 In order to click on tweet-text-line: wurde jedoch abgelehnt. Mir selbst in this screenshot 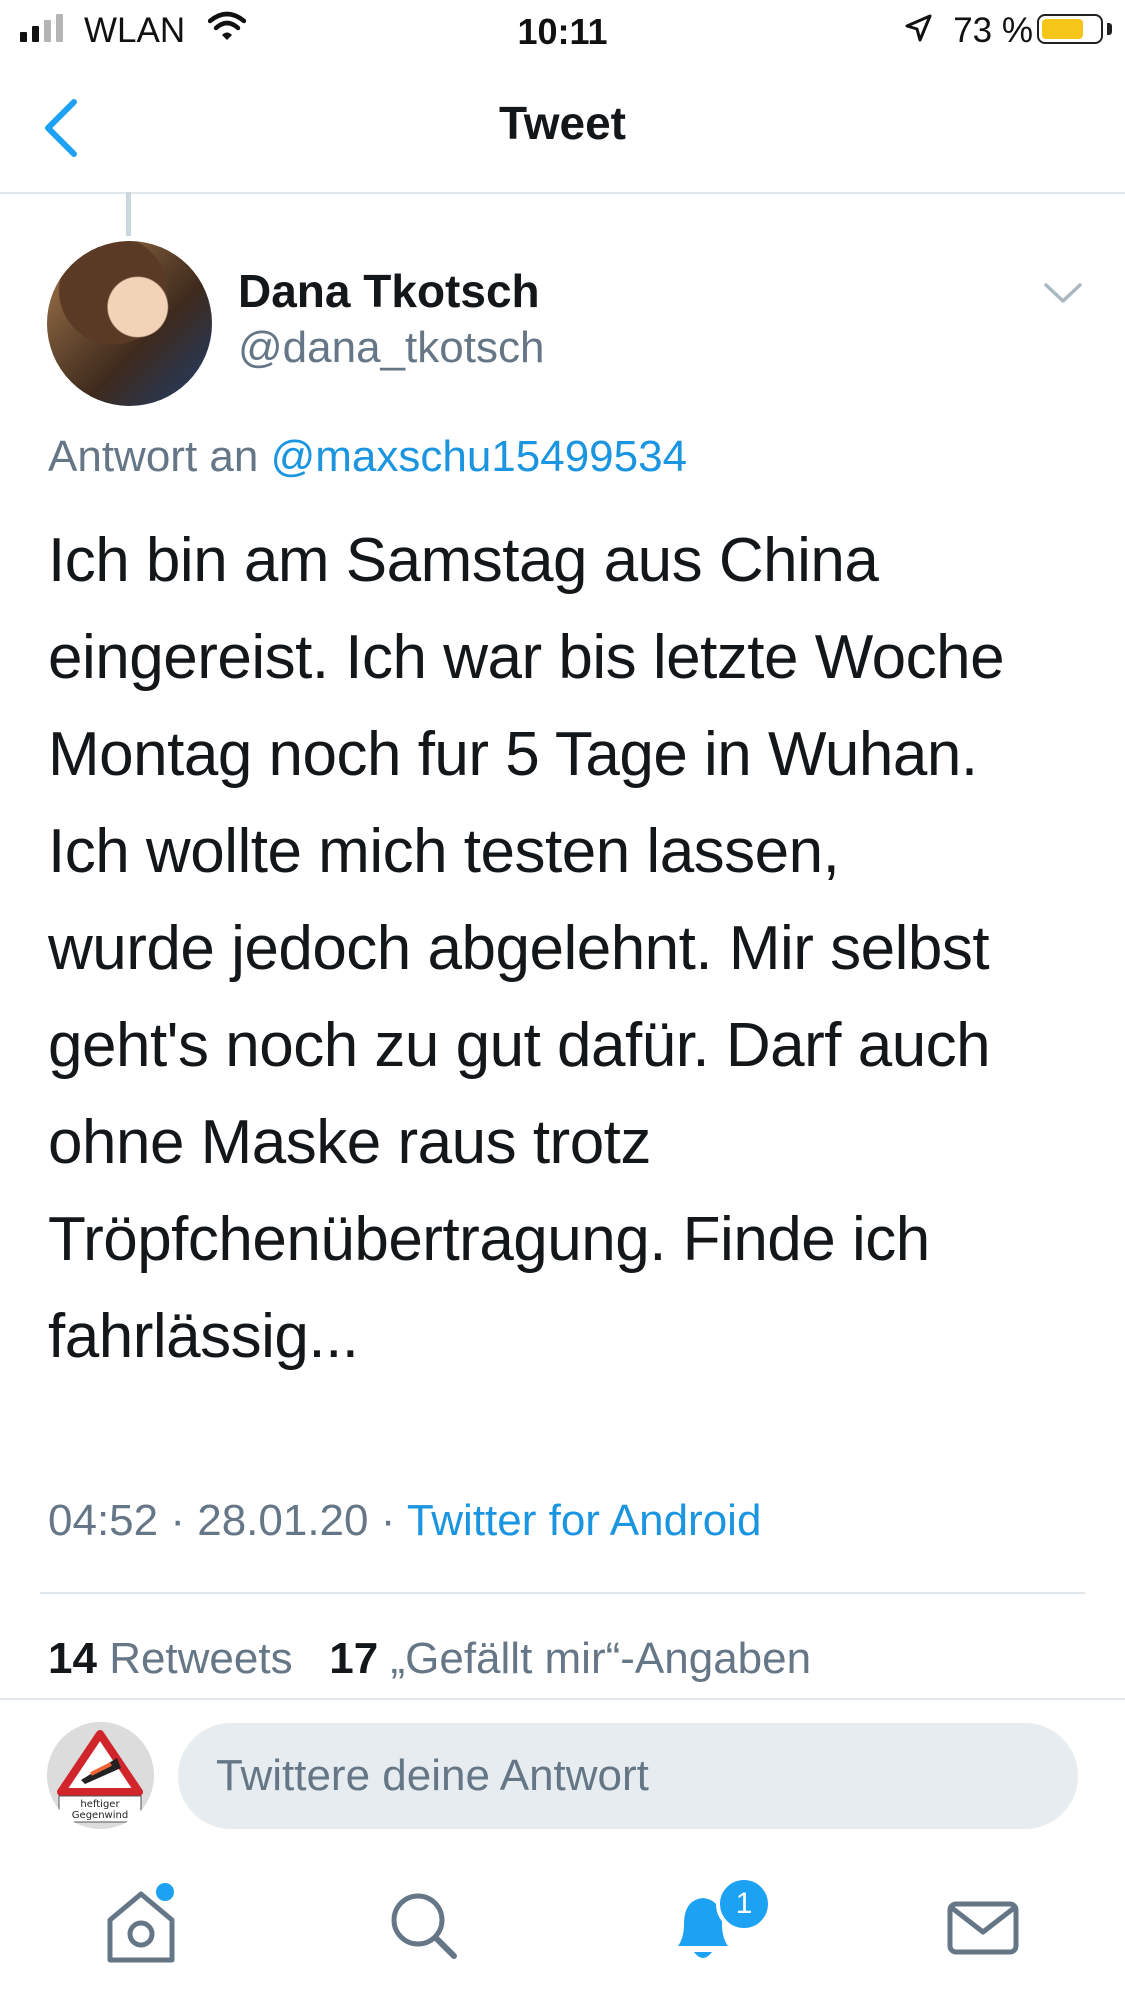, I will do `click(519, 948)`.